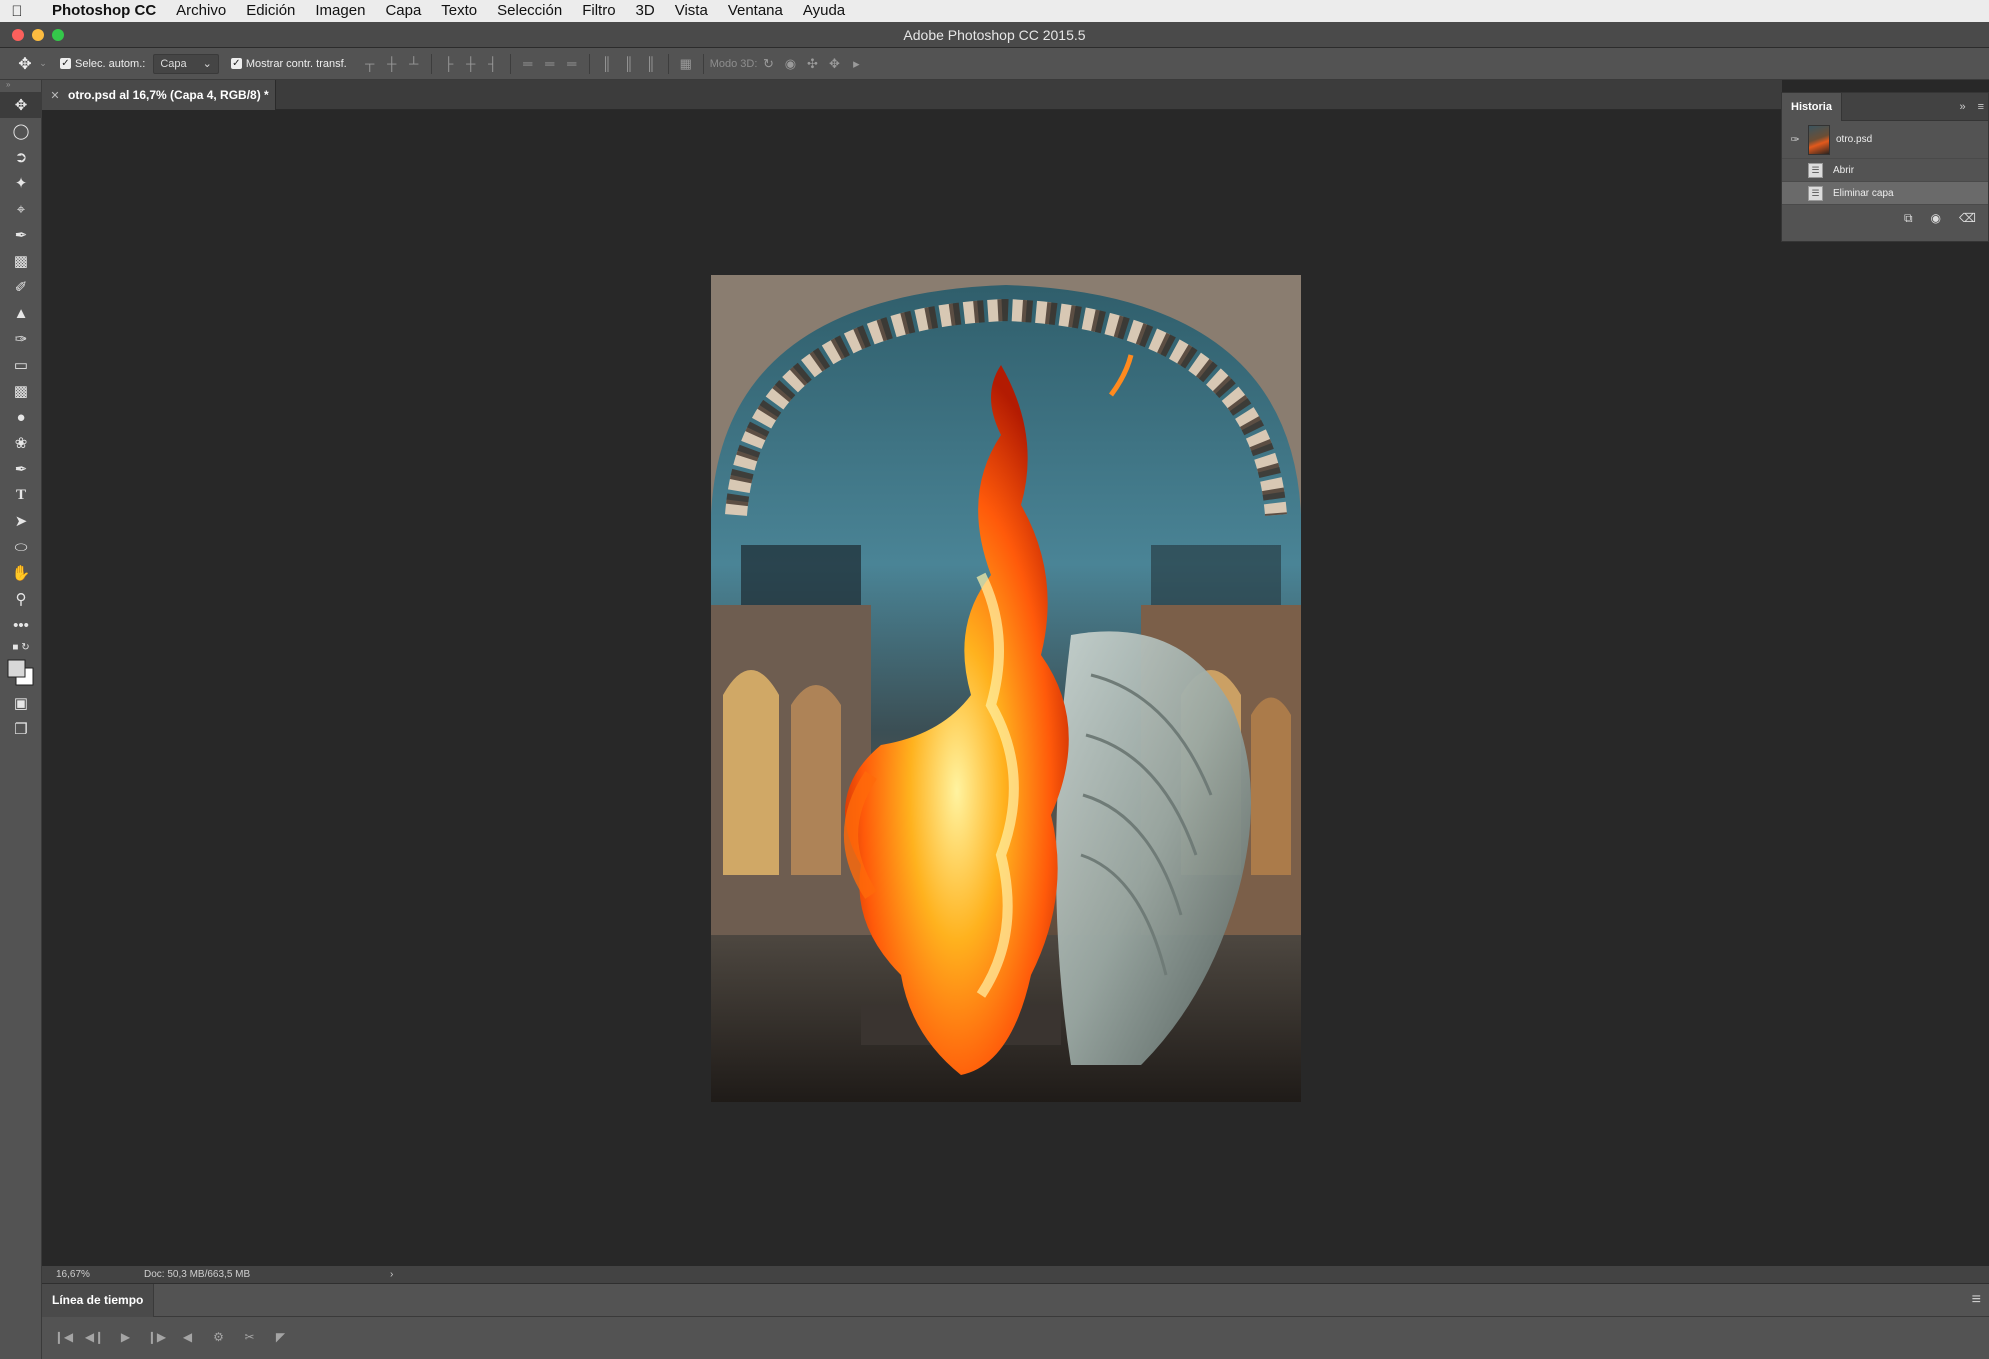 This screenshot has width=1989, height=1359. What do you see at coordinates (21, 391) in the screenshot?
I see `gradient-tool-icon: ▩` at bounding box center [21, 391].